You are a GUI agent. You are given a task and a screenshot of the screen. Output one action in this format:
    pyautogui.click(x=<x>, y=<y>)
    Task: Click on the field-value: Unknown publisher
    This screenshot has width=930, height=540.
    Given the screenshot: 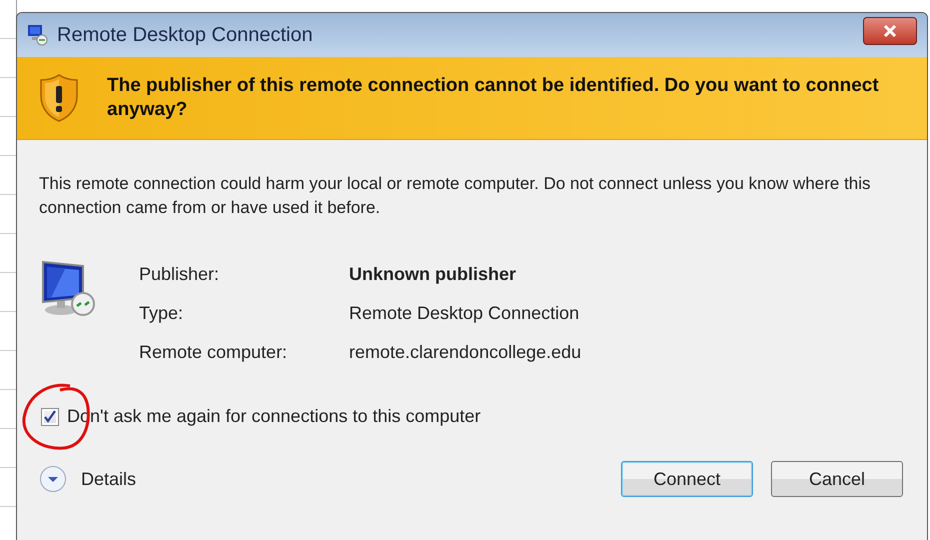 What is the action you would take?
    pyautogui.click(x=433, y=274)
    